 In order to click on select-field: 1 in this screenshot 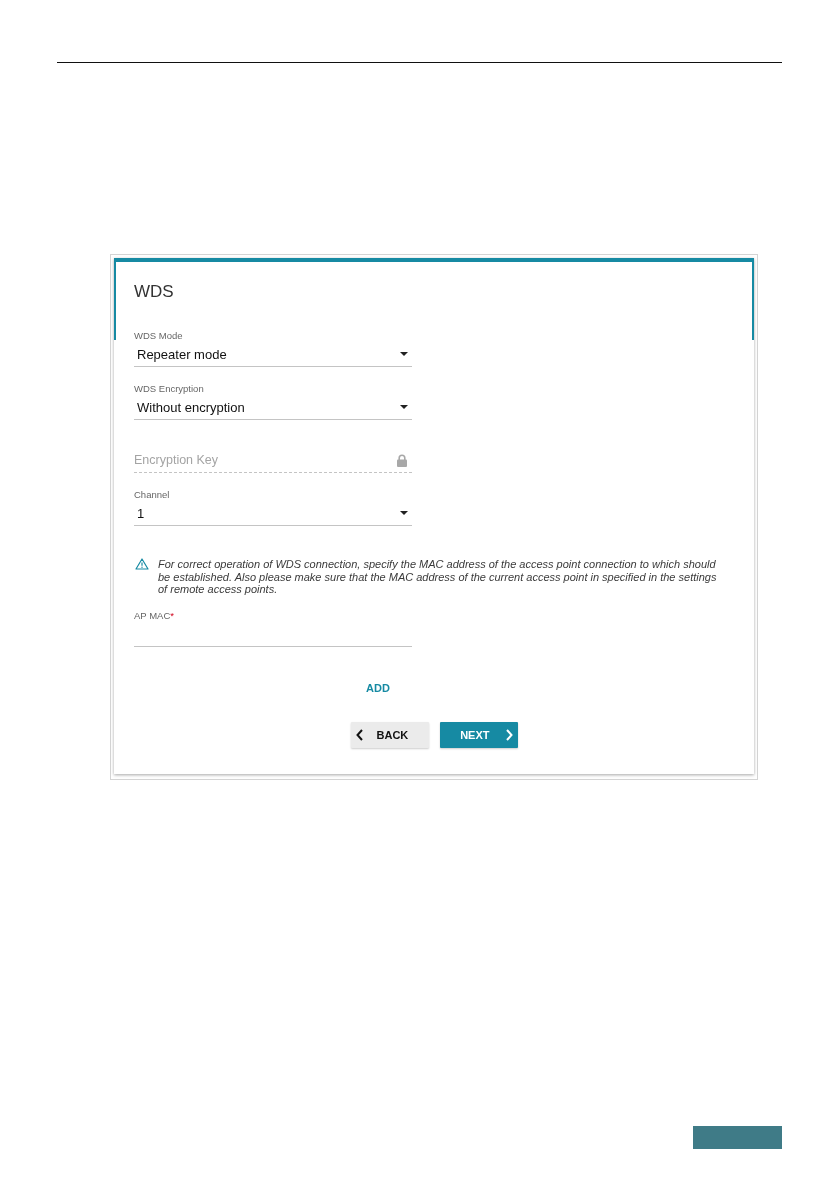, I will do `click(273, 513)`.